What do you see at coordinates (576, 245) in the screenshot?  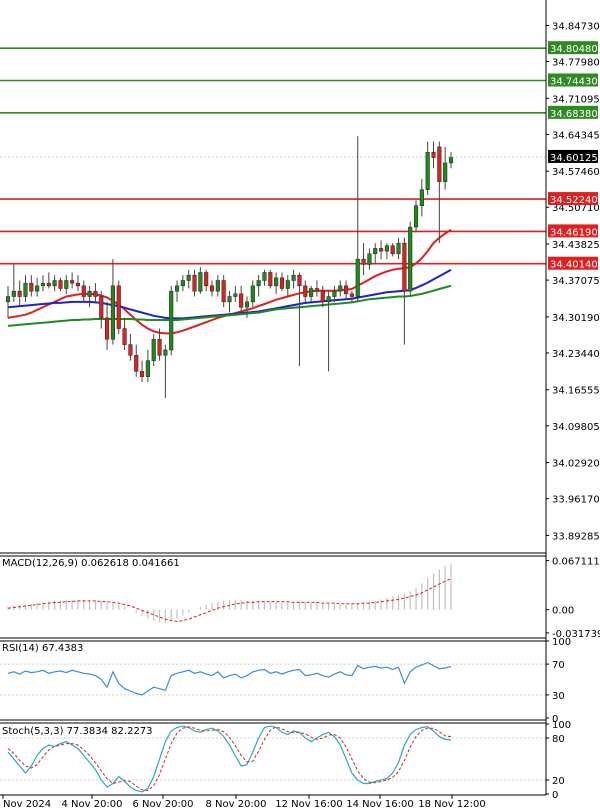 I see `price-tick-label: 34.43825` at bounding box center [576, 245].